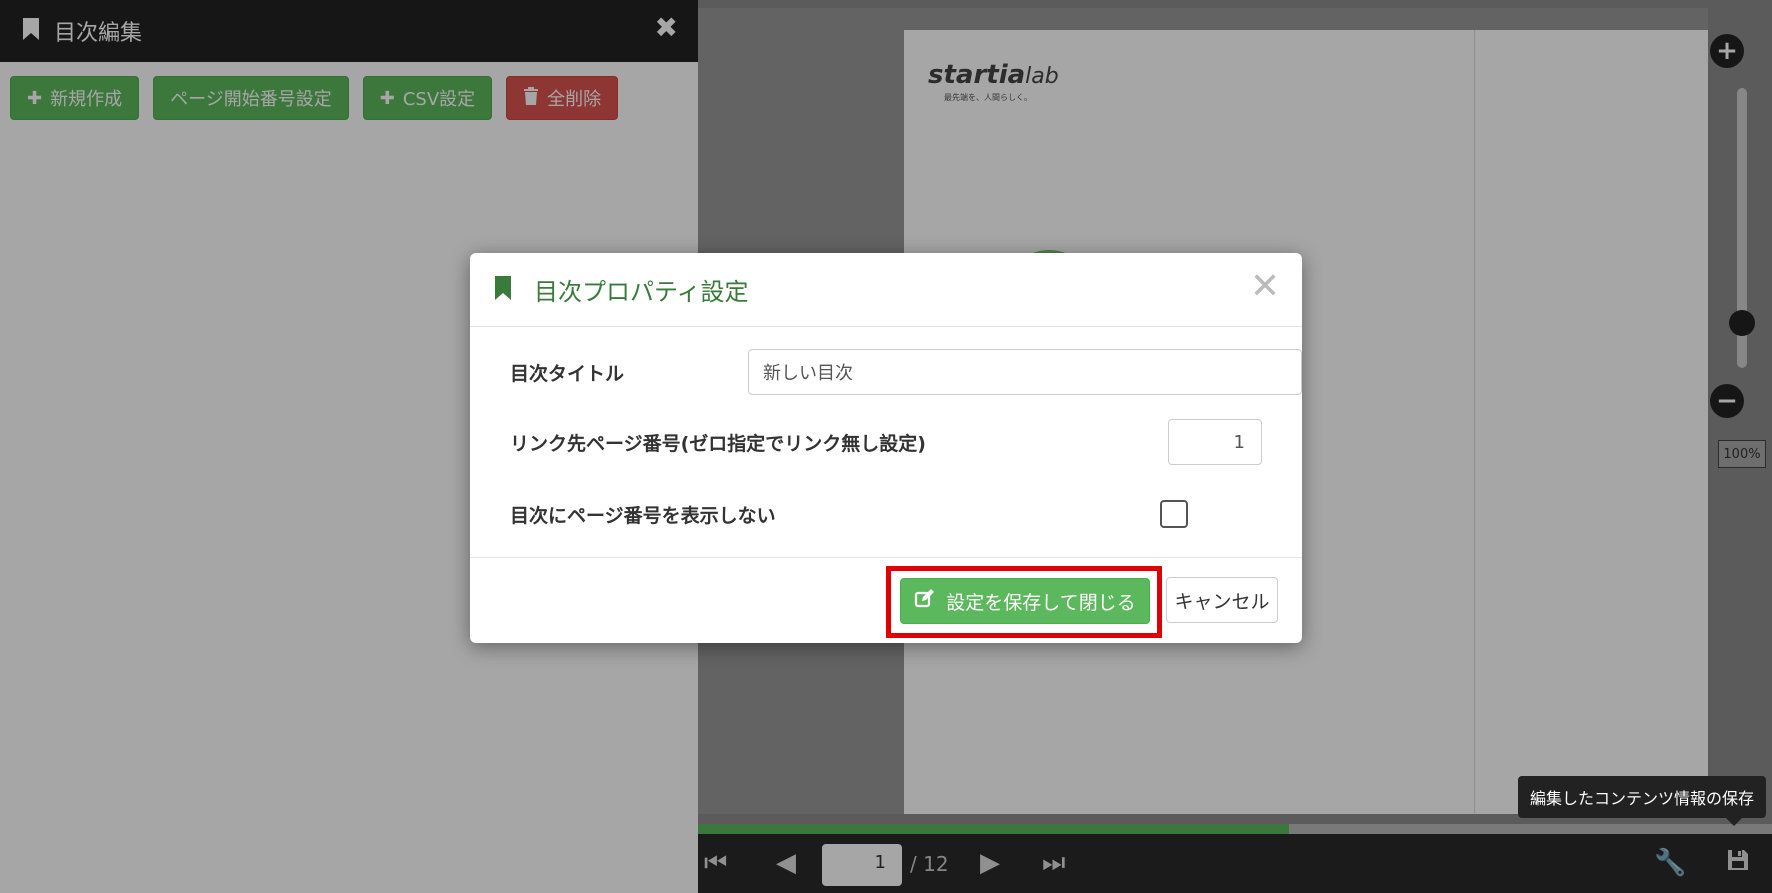  What do you see at coordinates (567, 373) in the screenshot?
I see `toc-title-label: 目次タイトル` at bounding box center [567, 373].